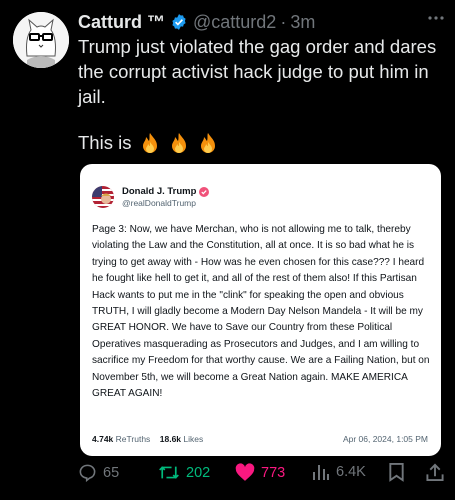 This screenshot has height=500, width=455. What do you see at coordinates (121, 22) in the screenshot?
I see `author-name: Catturd ™` at bounding box center [121, 22].